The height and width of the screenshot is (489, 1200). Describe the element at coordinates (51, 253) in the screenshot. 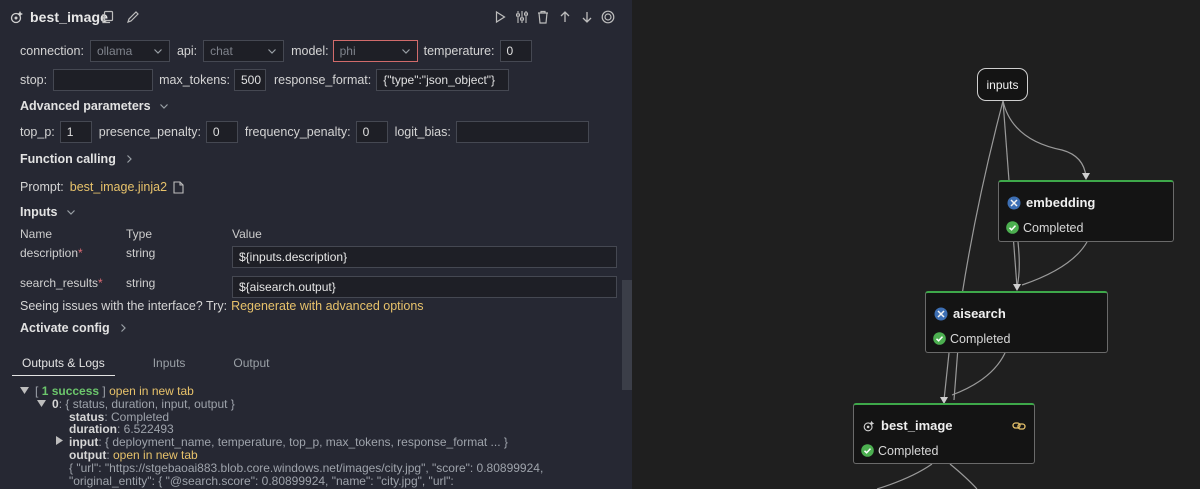

I see `input-name-description: description*` at that location.